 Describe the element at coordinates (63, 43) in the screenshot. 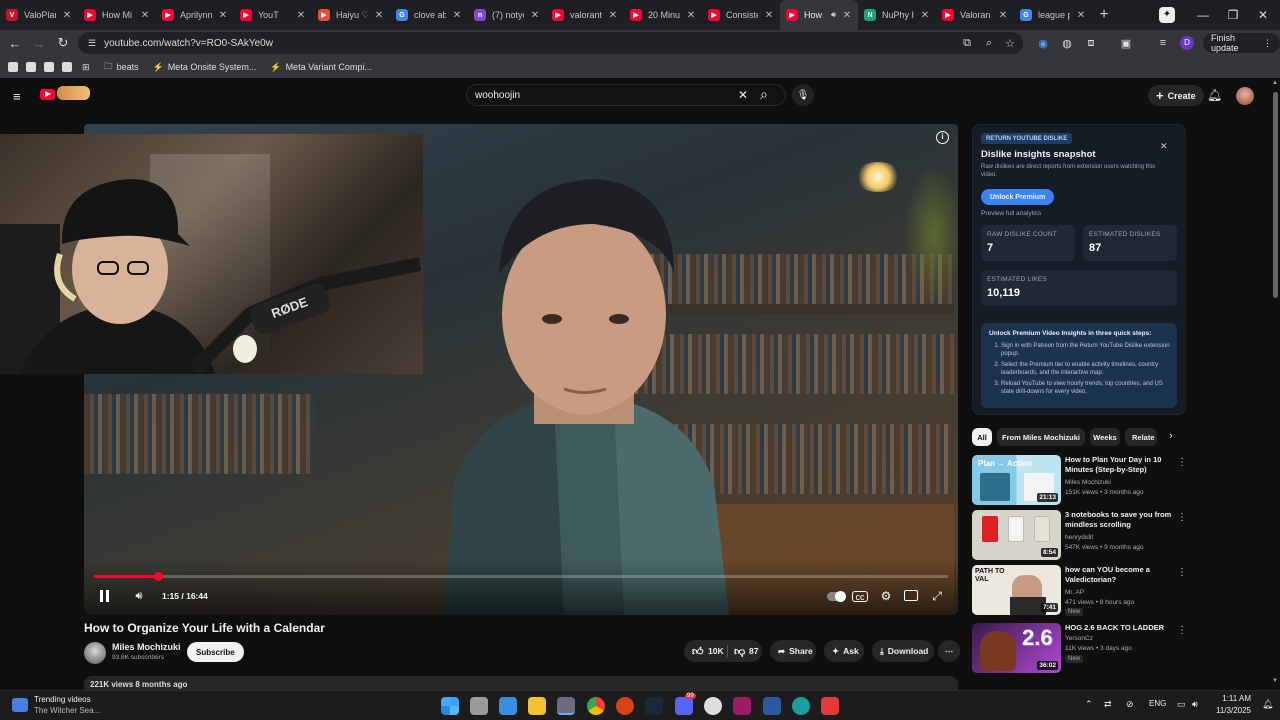

I see `reload-icon: ↻` at that location.